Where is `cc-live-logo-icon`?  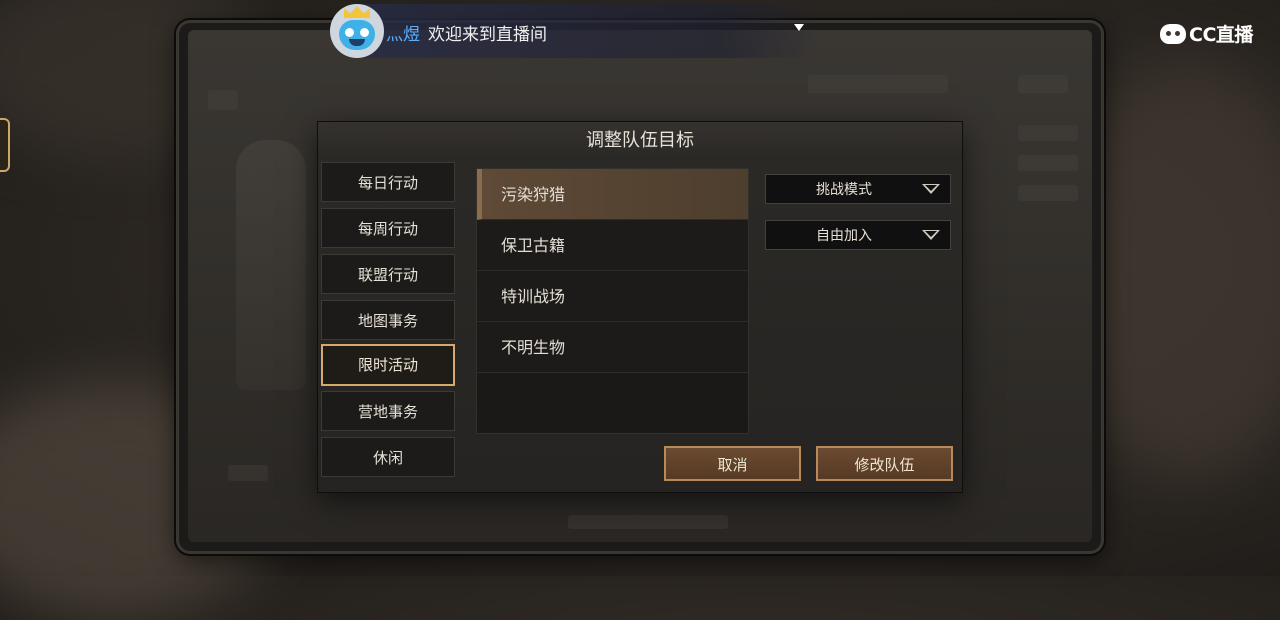 cc-live-logo-icon is located at coordinates (1173, 33).